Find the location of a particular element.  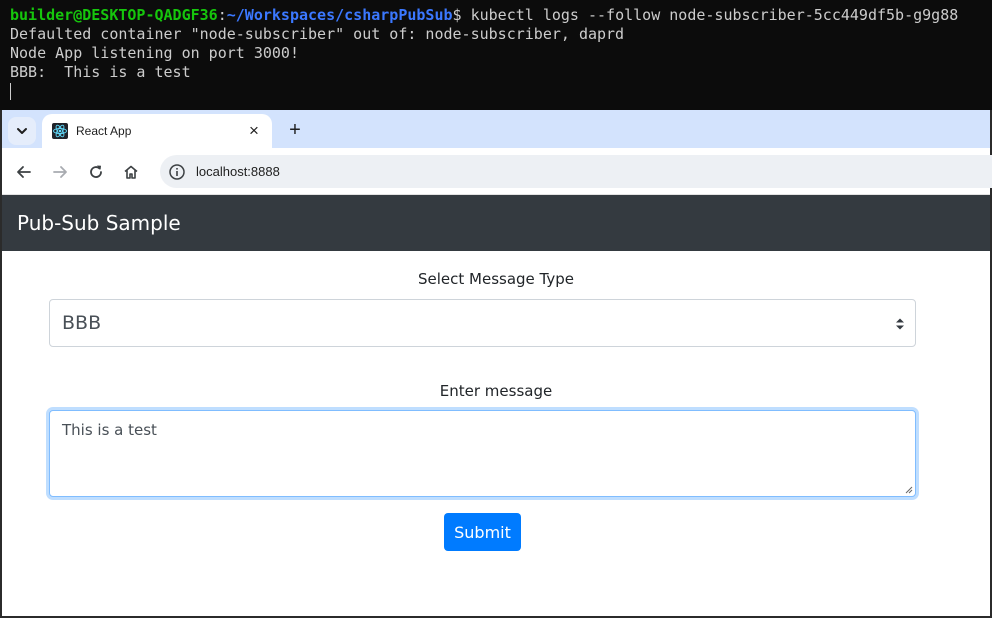

url-text: localhost:8888 is located at coordinates (238, 171).